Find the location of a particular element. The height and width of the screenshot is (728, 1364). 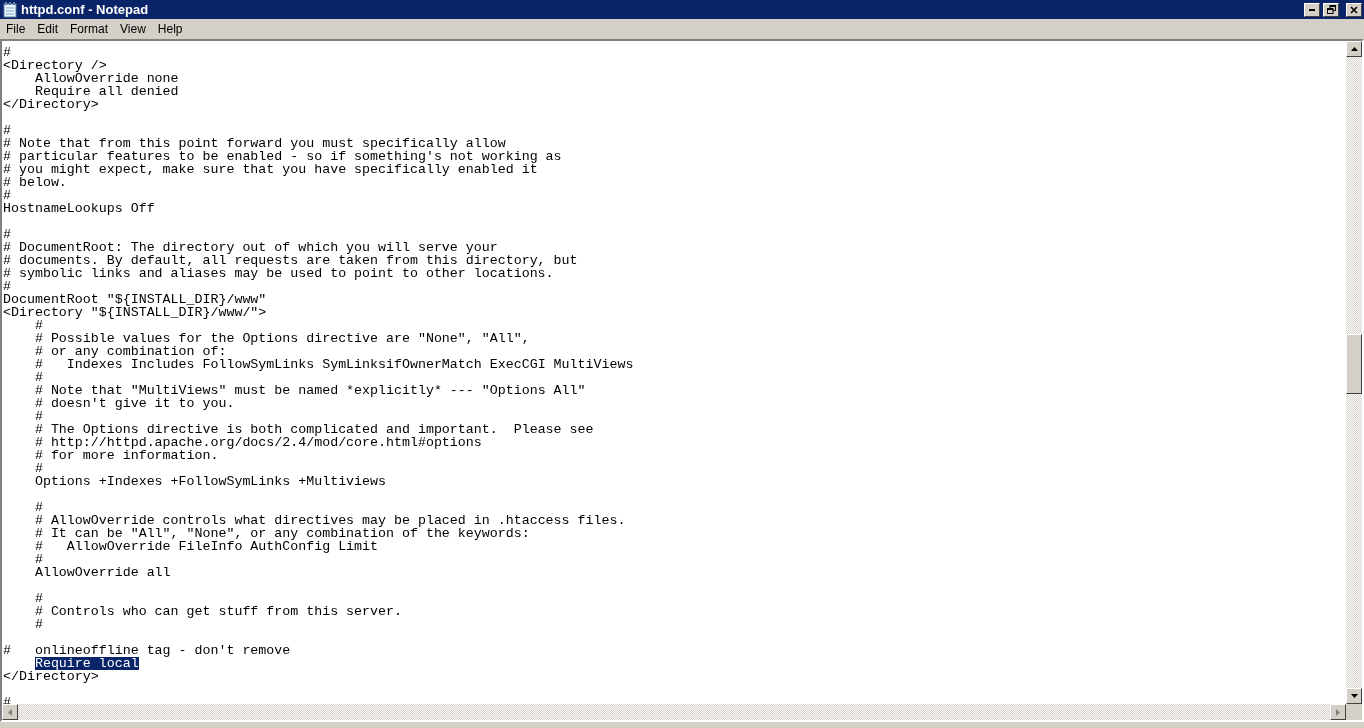

restore-icon is located at coordinates (1331, 9).